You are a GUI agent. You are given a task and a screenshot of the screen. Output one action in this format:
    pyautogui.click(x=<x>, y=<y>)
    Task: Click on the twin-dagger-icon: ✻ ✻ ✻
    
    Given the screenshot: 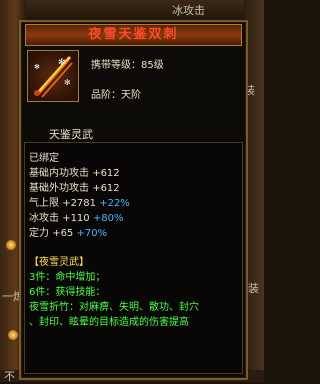 What is the action you would take?
    pyautogui.click(x=53, y=76)
    